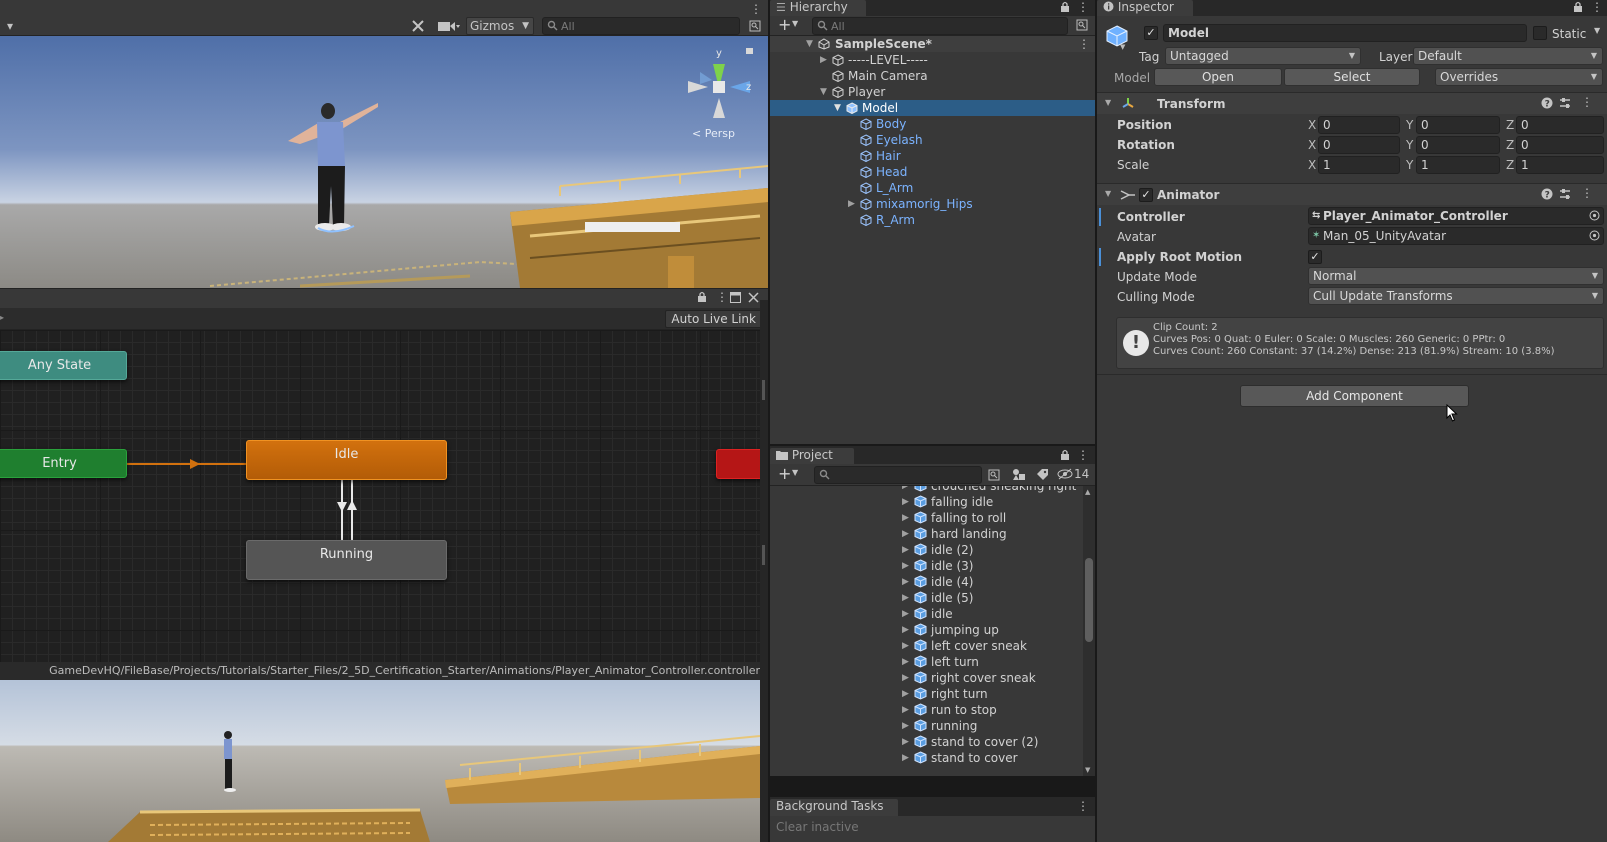 This screenshot has width=1607, height=842. Describe the element at coordinates (925, 726) in the screenshot. I see `list-item: ▶ running` at that location.